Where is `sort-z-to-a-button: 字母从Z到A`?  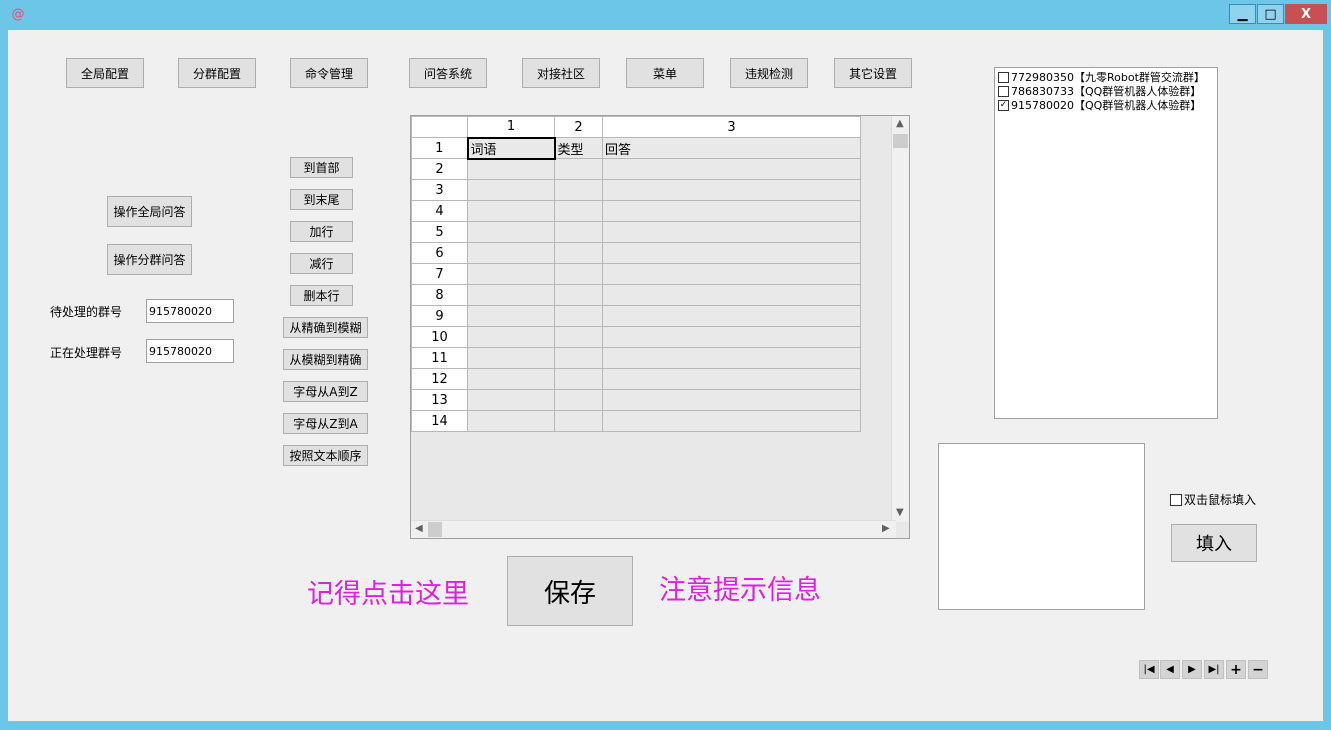
sort-z-to-a-button: 字母从Z到A is located at coordinates (325, 423).